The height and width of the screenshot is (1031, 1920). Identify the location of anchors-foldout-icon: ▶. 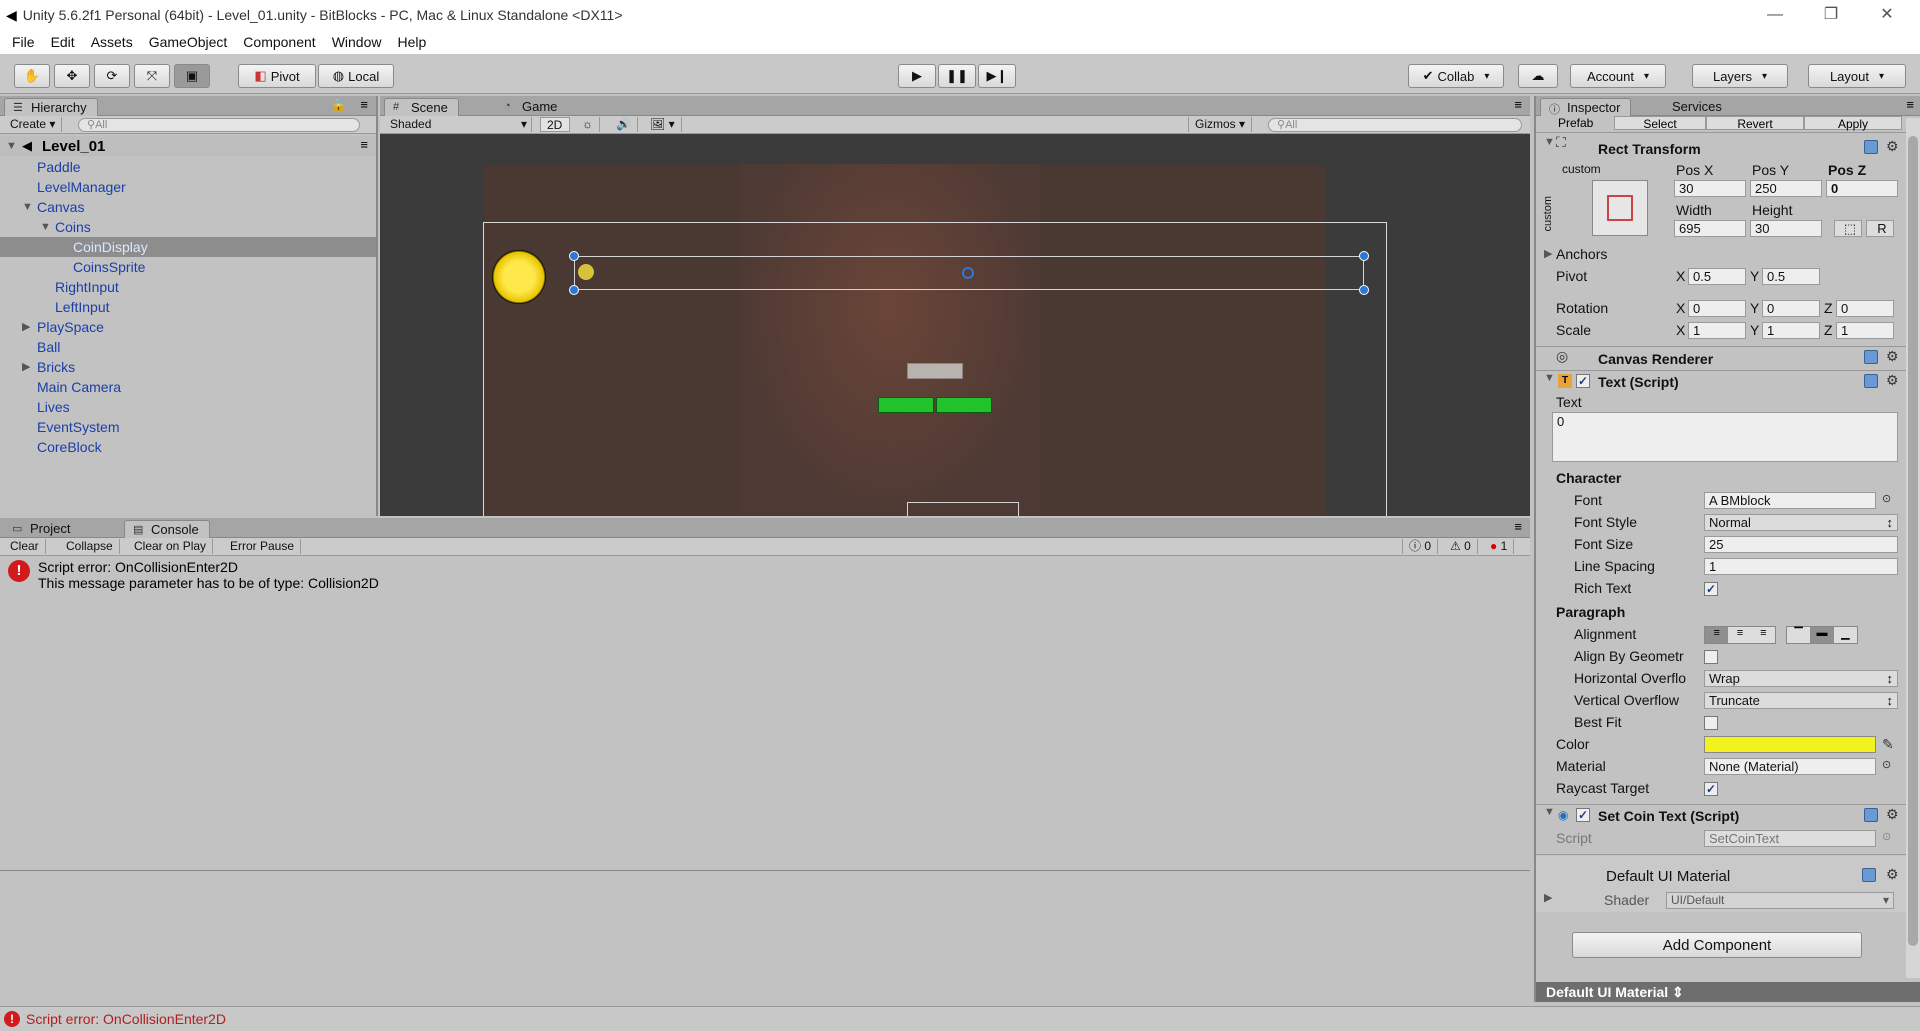
(1548, 254).